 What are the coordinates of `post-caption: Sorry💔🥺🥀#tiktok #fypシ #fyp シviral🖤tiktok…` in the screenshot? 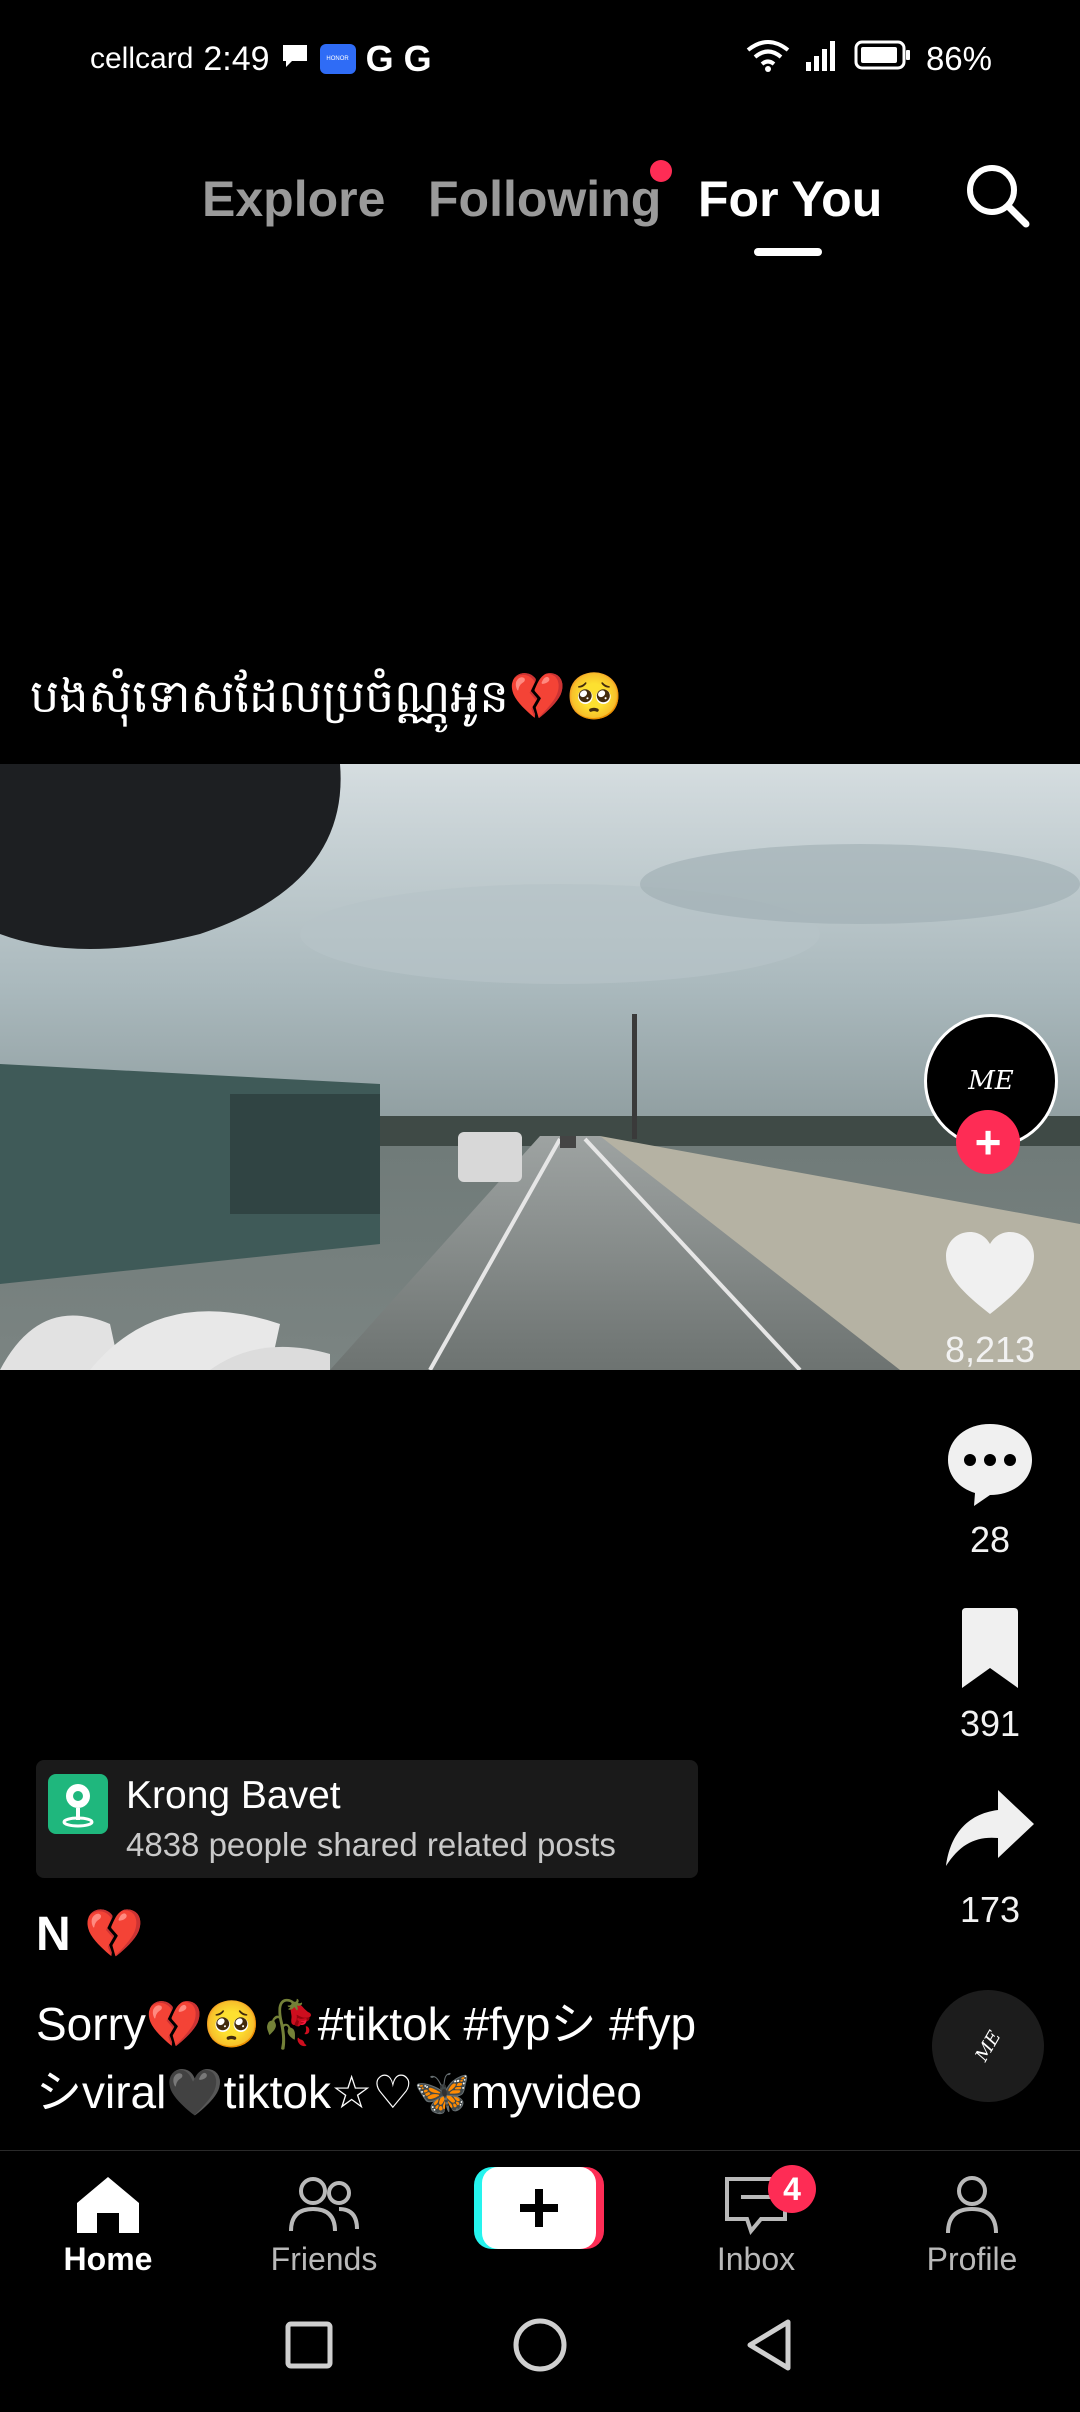 It's located at (416, 2058).